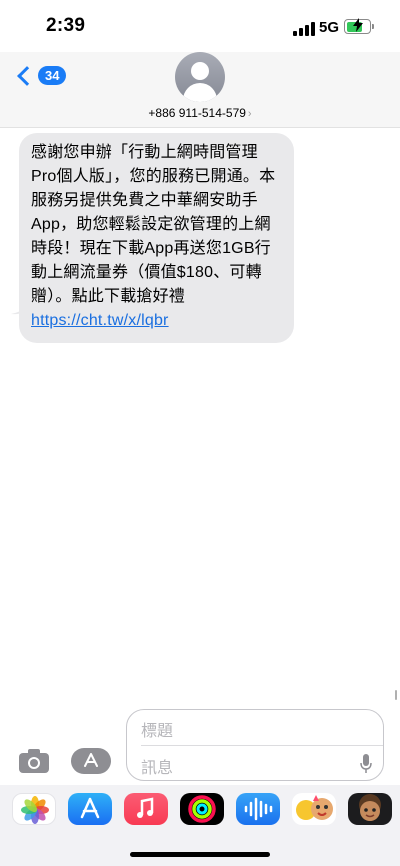 The image size is (400, 866). I want to click on photos-app-icon, so click(34, 809).